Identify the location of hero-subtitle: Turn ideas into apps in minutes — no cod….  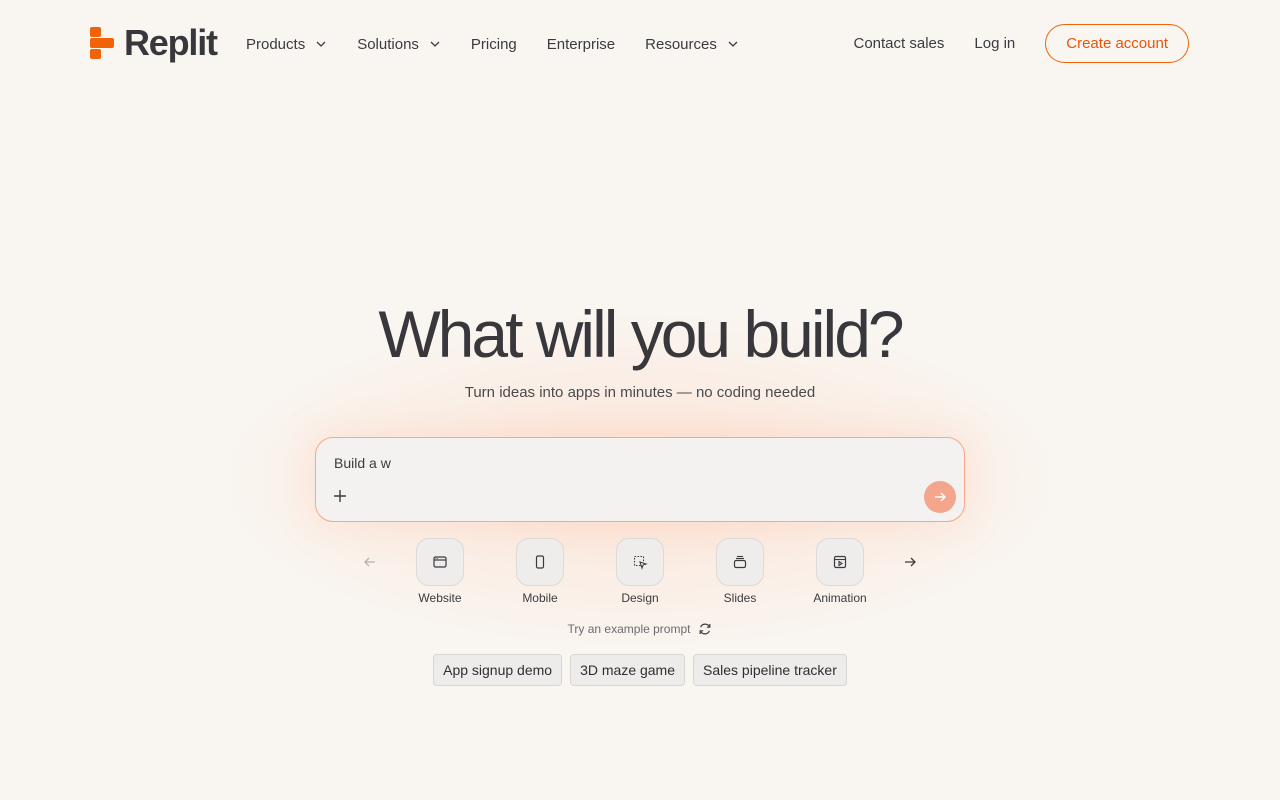
(640, 392).